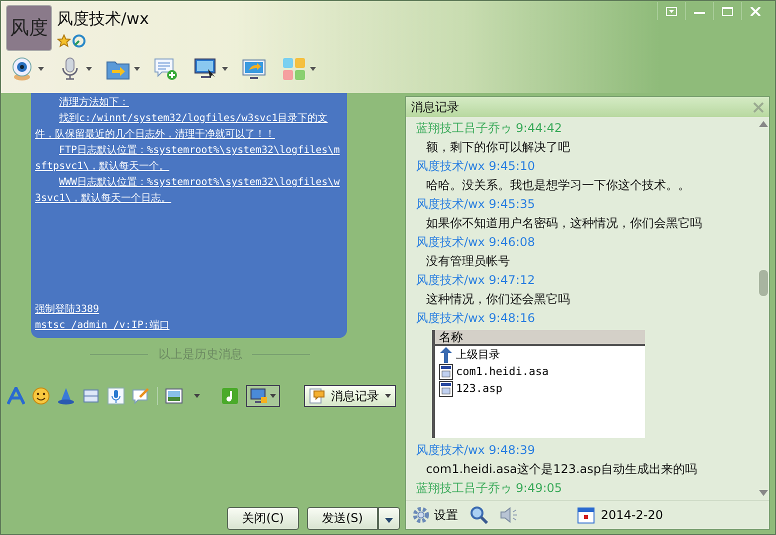 This screenshot has height=535, width=776. What do you see at coordinates (476, 450) in the screenshot?
I see `message-sender: 风度技术/wx 9:48:39` at bounding box center [476, 450].